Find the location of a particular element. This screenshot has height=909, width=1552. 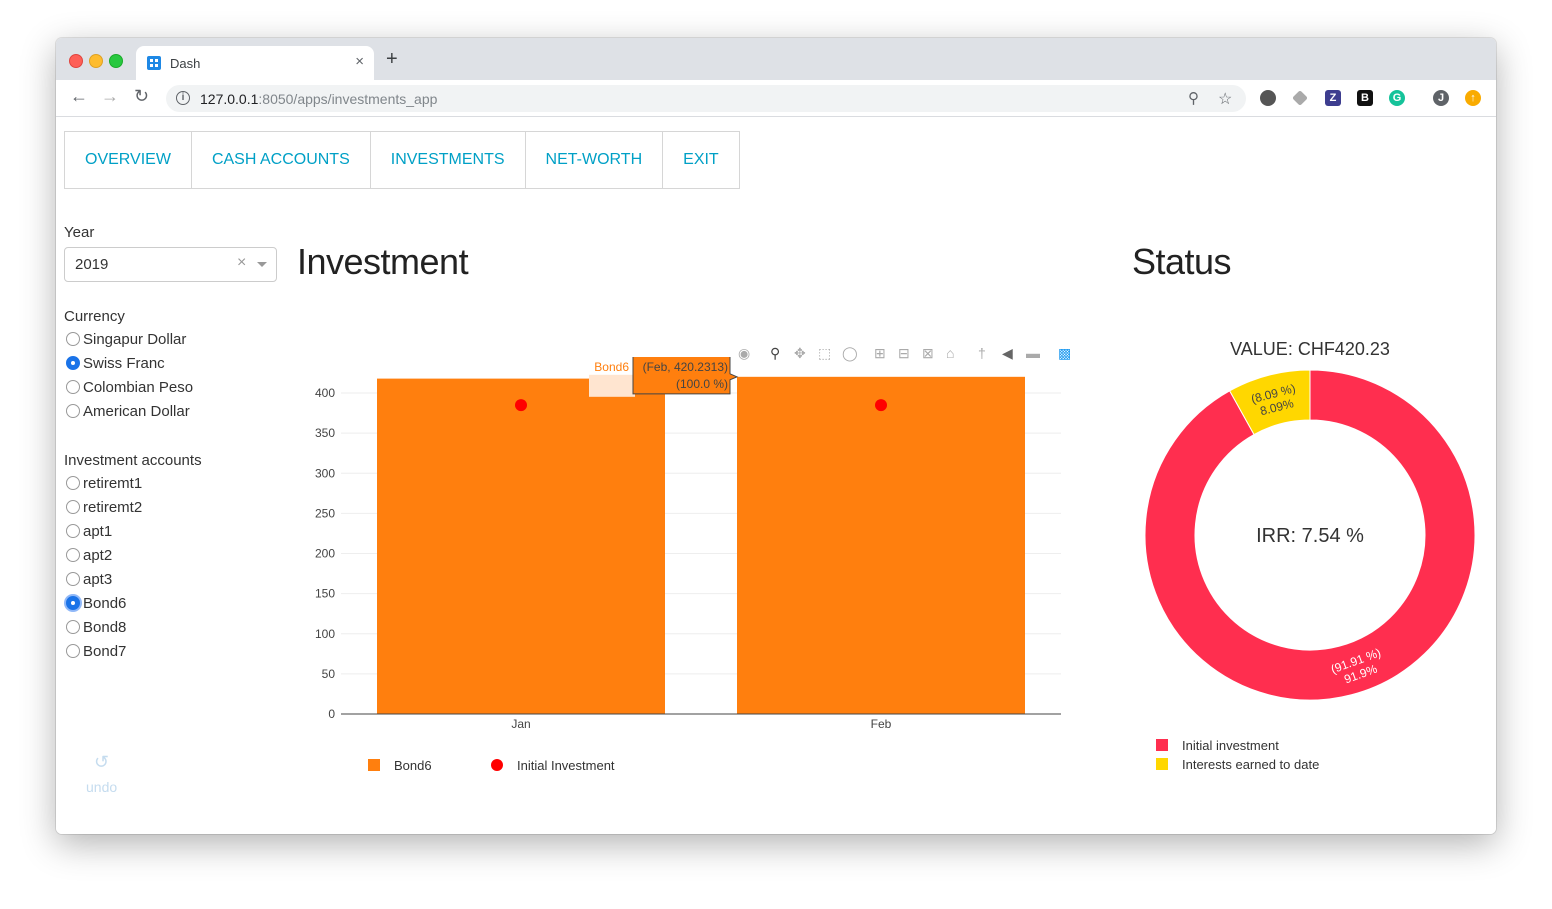

chevron-down-icon is located at coordinates (262, 264).